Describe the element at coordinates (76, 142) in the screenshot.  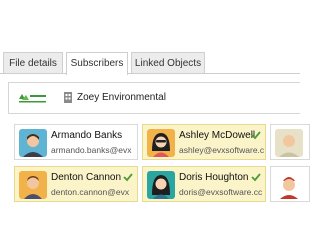
I see `subscriber-card: Armando Banks armando.banks@evx` at that location.